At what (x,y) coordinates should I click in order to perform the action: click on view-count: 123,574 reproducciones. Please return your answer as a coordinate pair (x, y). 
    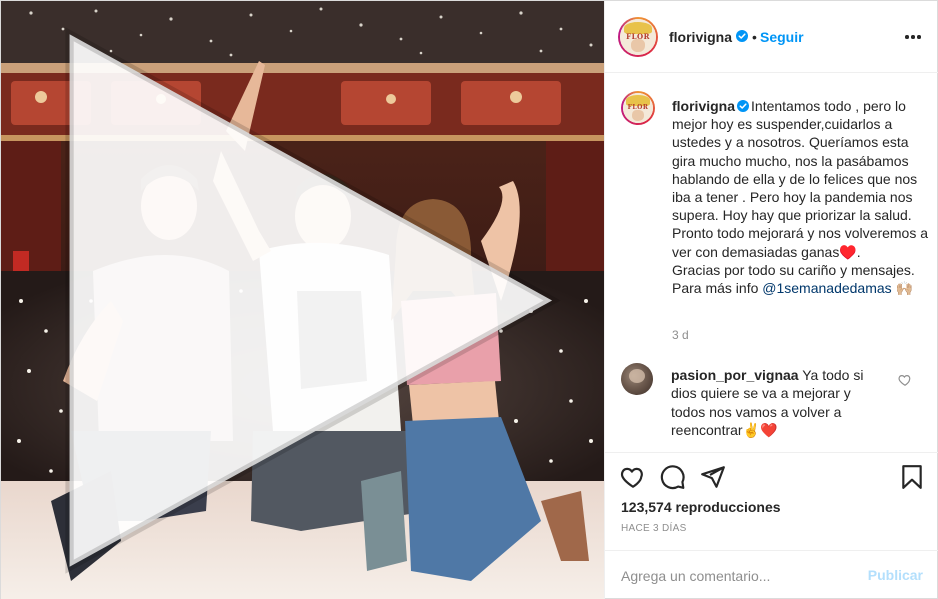
    Looking at the image, I should click on (701, 507).